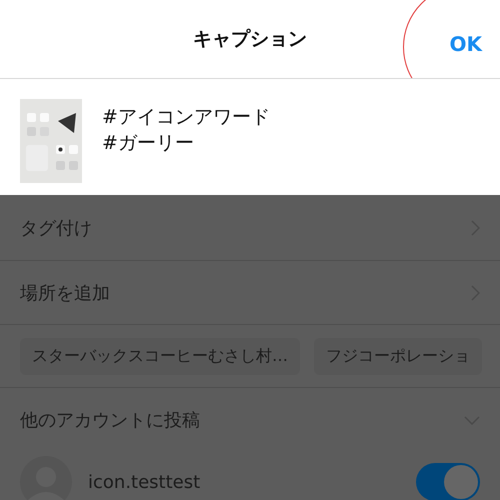  What do you see at coordinates (65, 293) in the screenshot?
I see `row-label: 場所を追加` at bounding box center [65, 293].